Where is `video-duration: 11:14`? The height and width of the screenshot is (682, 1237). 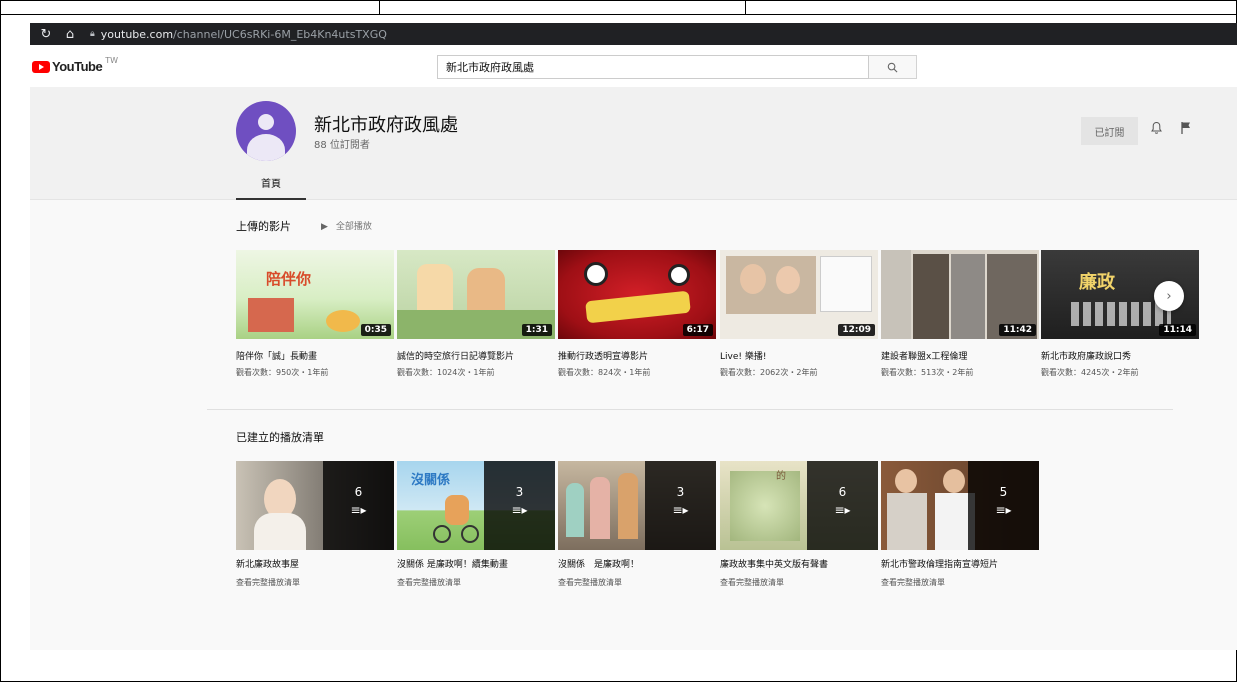
video-duration: 11:14 is located at coordinates (1177, 330).